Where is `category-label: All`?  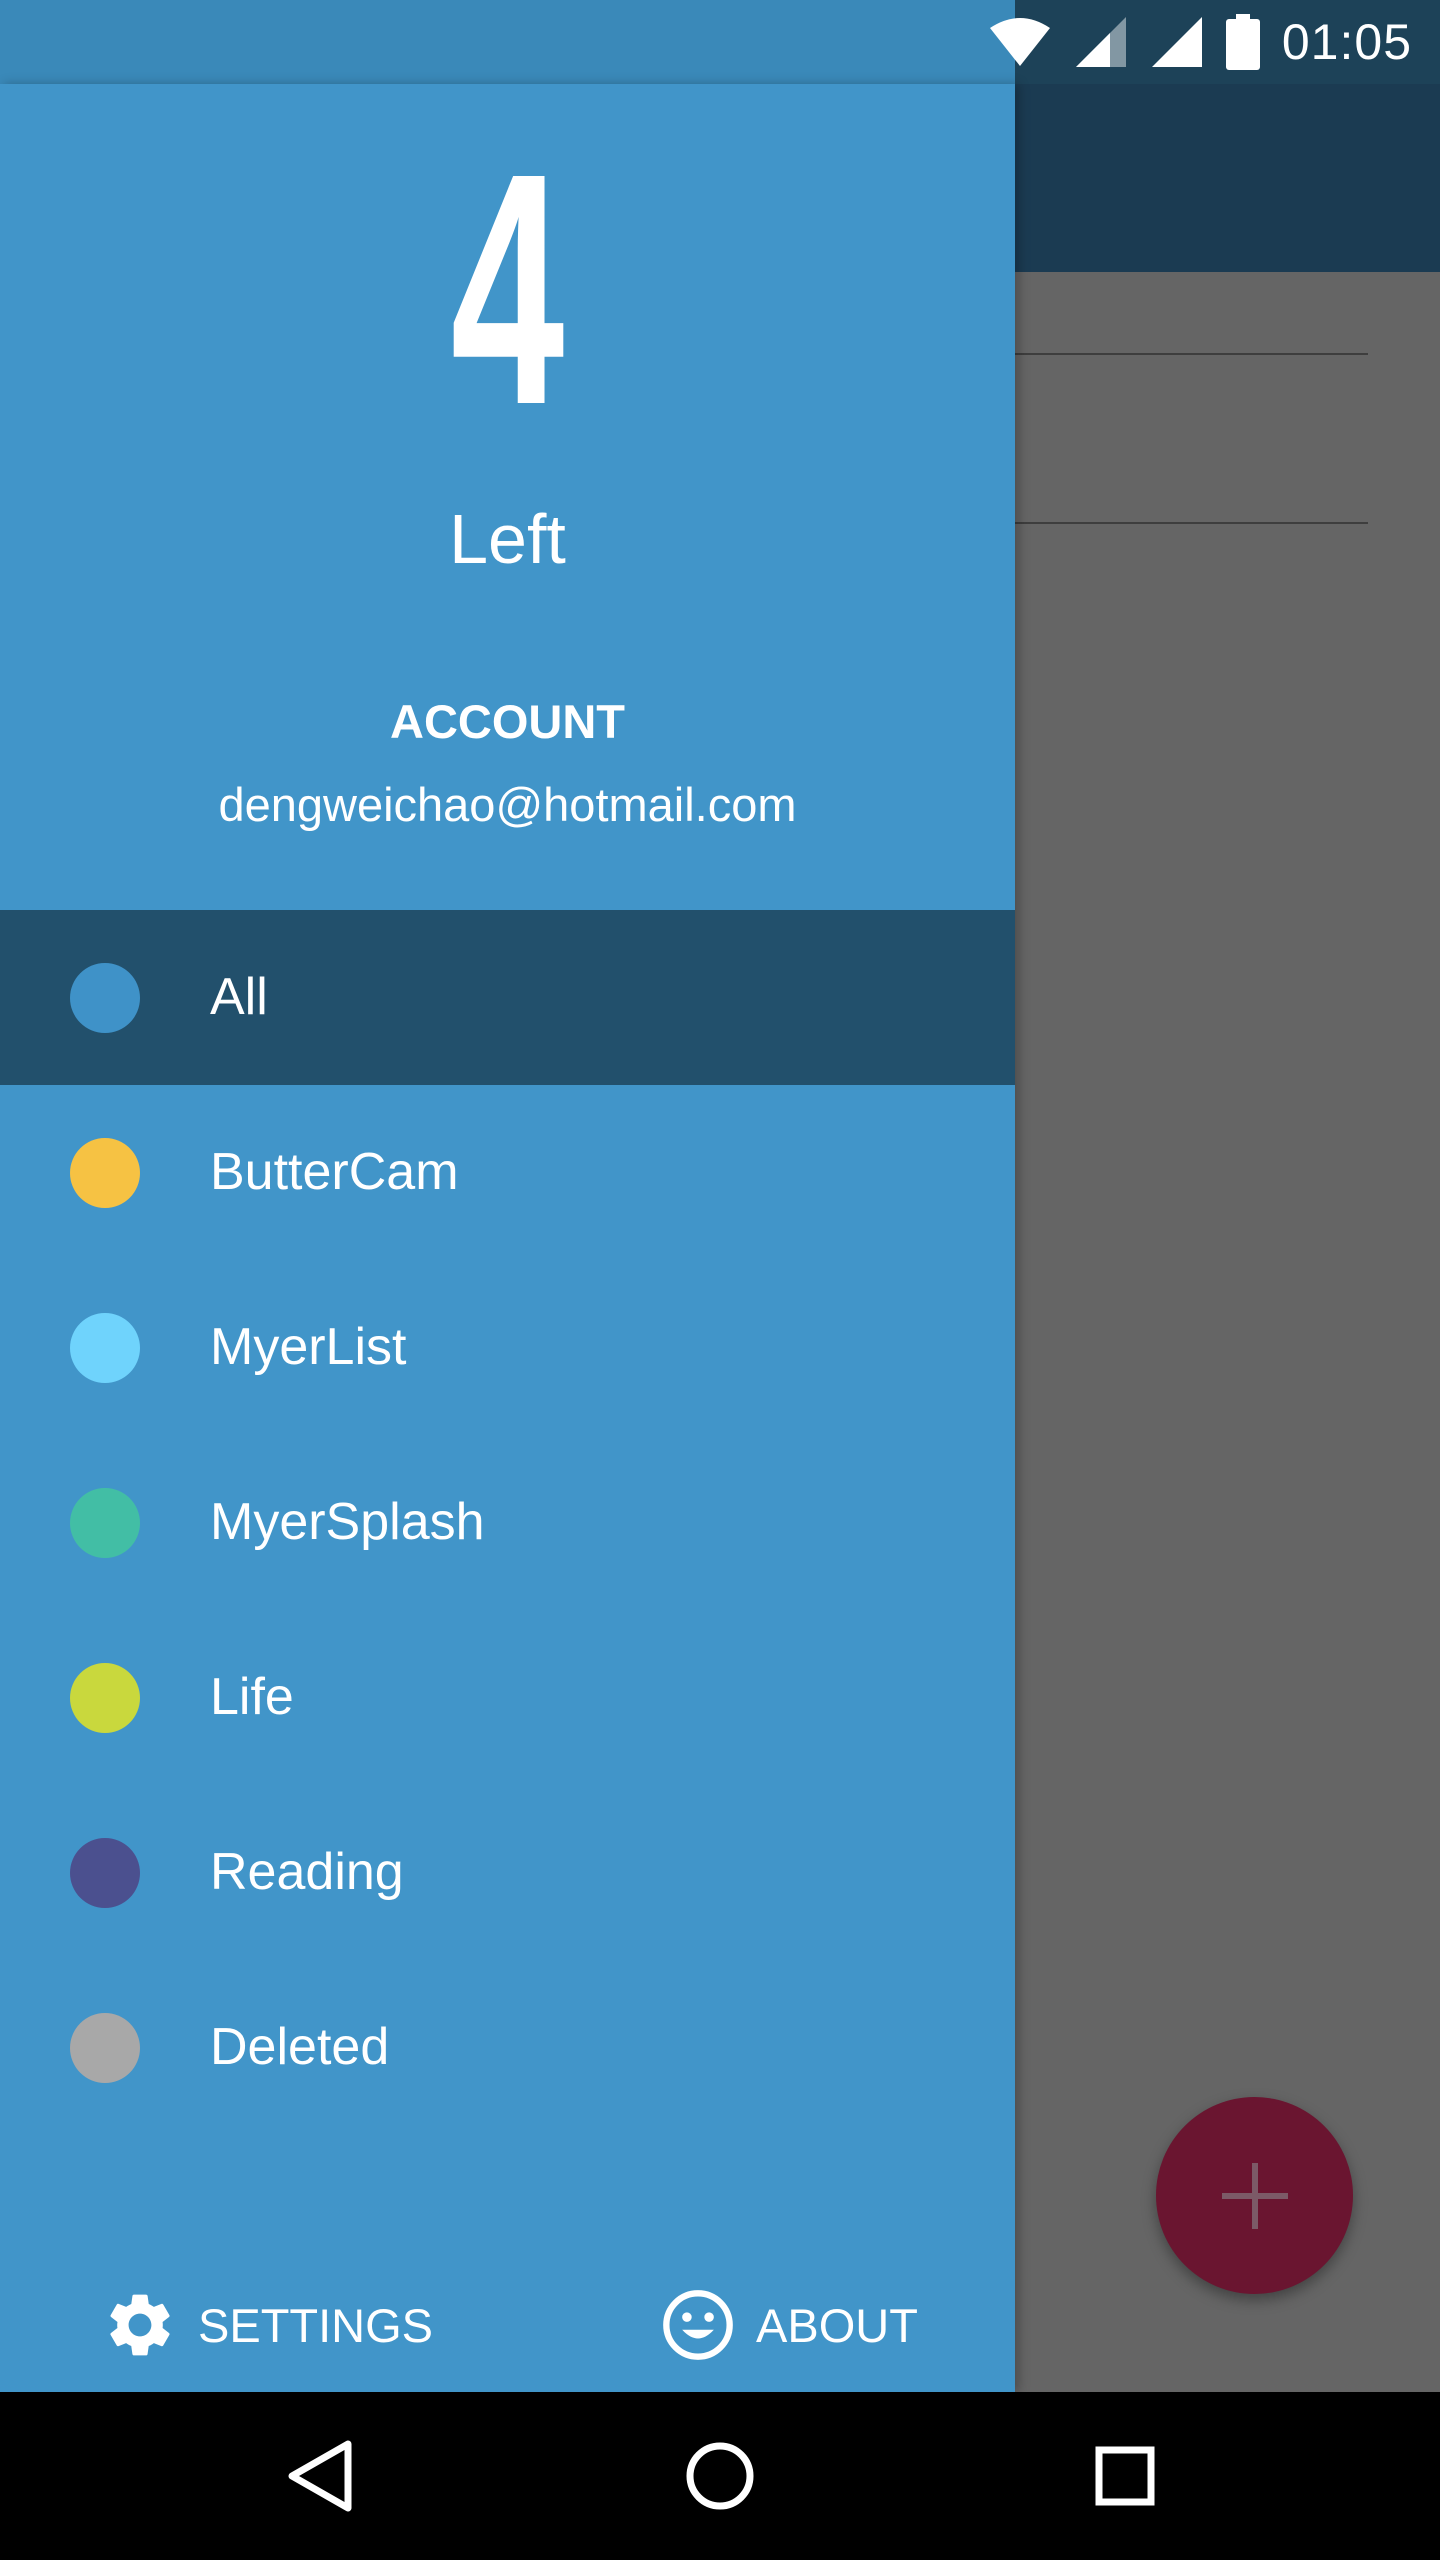 category-label: All is located at coordinates (239, 997).